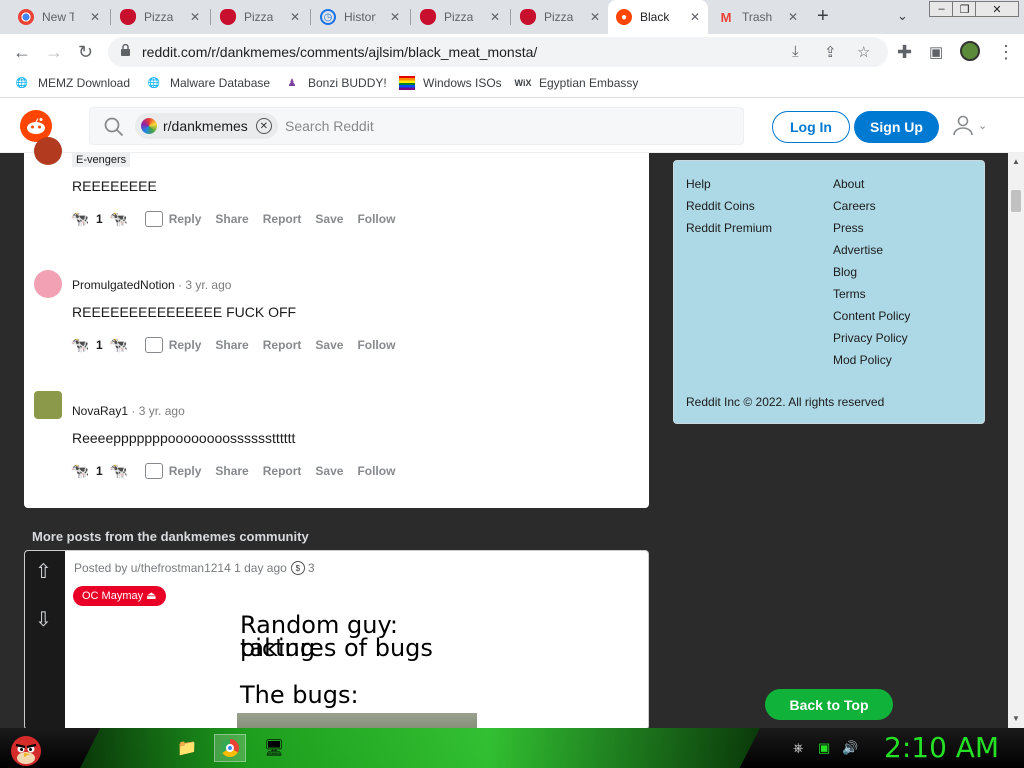  Describe the element at coordinates (59, 17) in the screenshot. I see `tab-new-tab: New Tab ✕` at that location.